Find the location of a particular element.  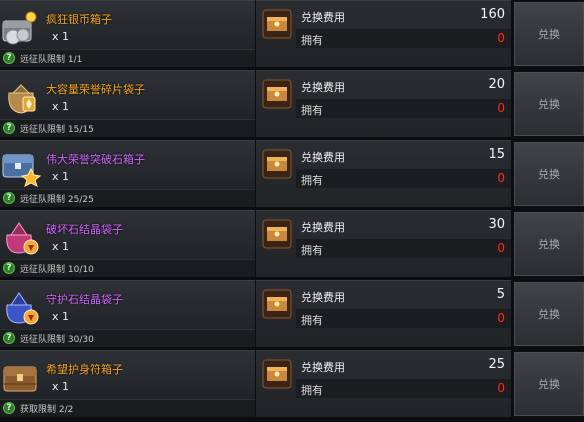

breakthrough-stone-chest-icon is located at coordinates (21, 167).